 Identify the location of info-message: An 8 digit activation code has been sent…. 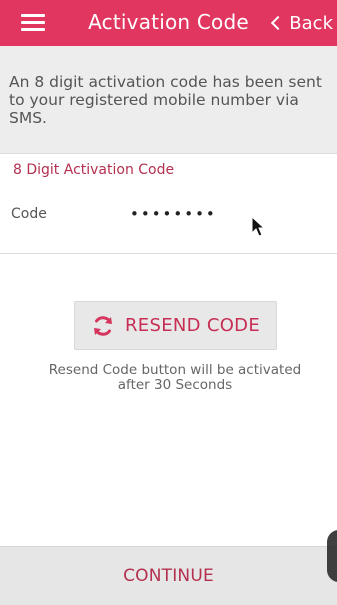
(165, 100).